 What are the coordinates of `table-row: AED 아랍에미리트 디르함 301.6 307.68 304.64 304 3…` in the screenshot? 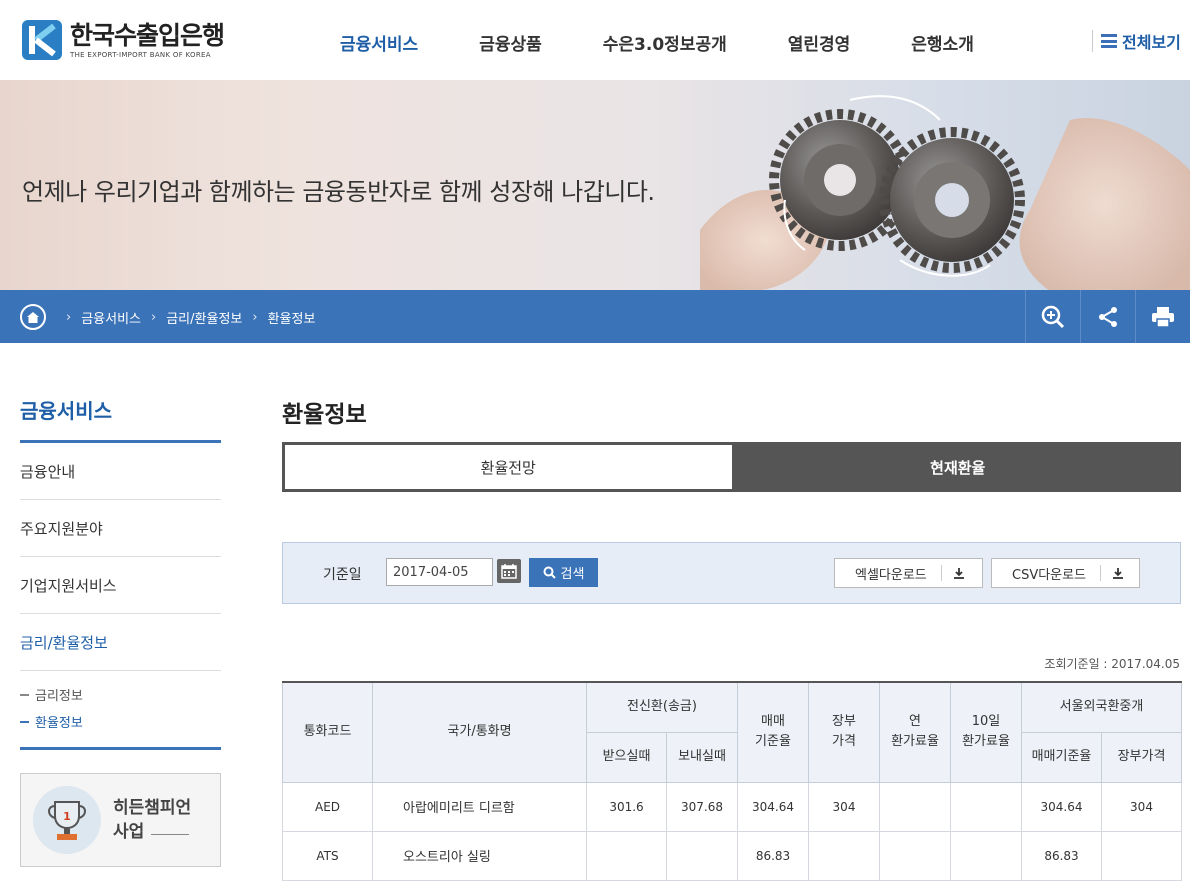 It's located at (732, 806).